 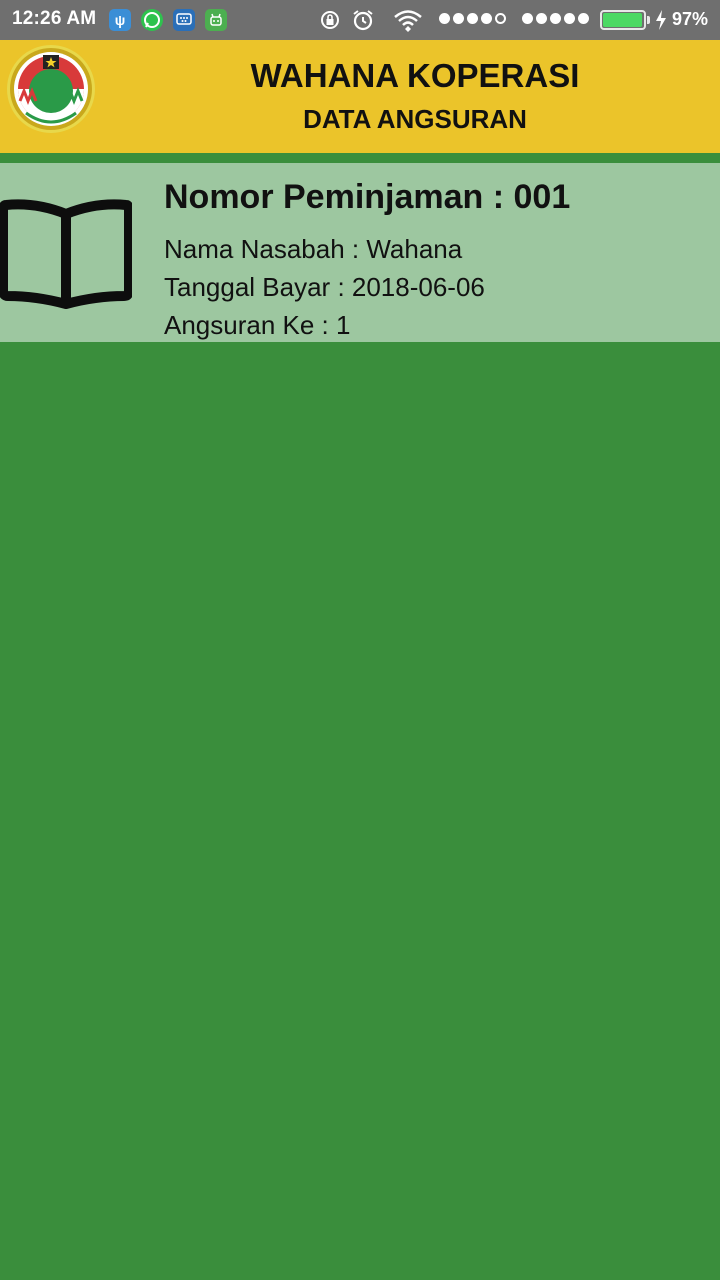 I want to click on app-title: WAHANA KOPERASI, so click(x=415, y=75).